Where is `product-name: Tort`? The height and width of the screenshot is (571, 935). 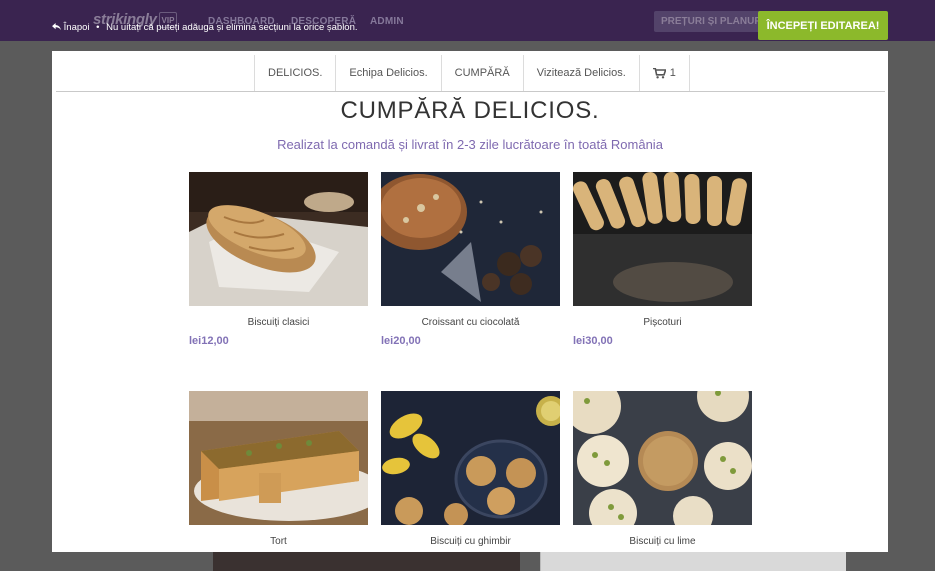
product-name: Tort is located at coordinates (278, 541).